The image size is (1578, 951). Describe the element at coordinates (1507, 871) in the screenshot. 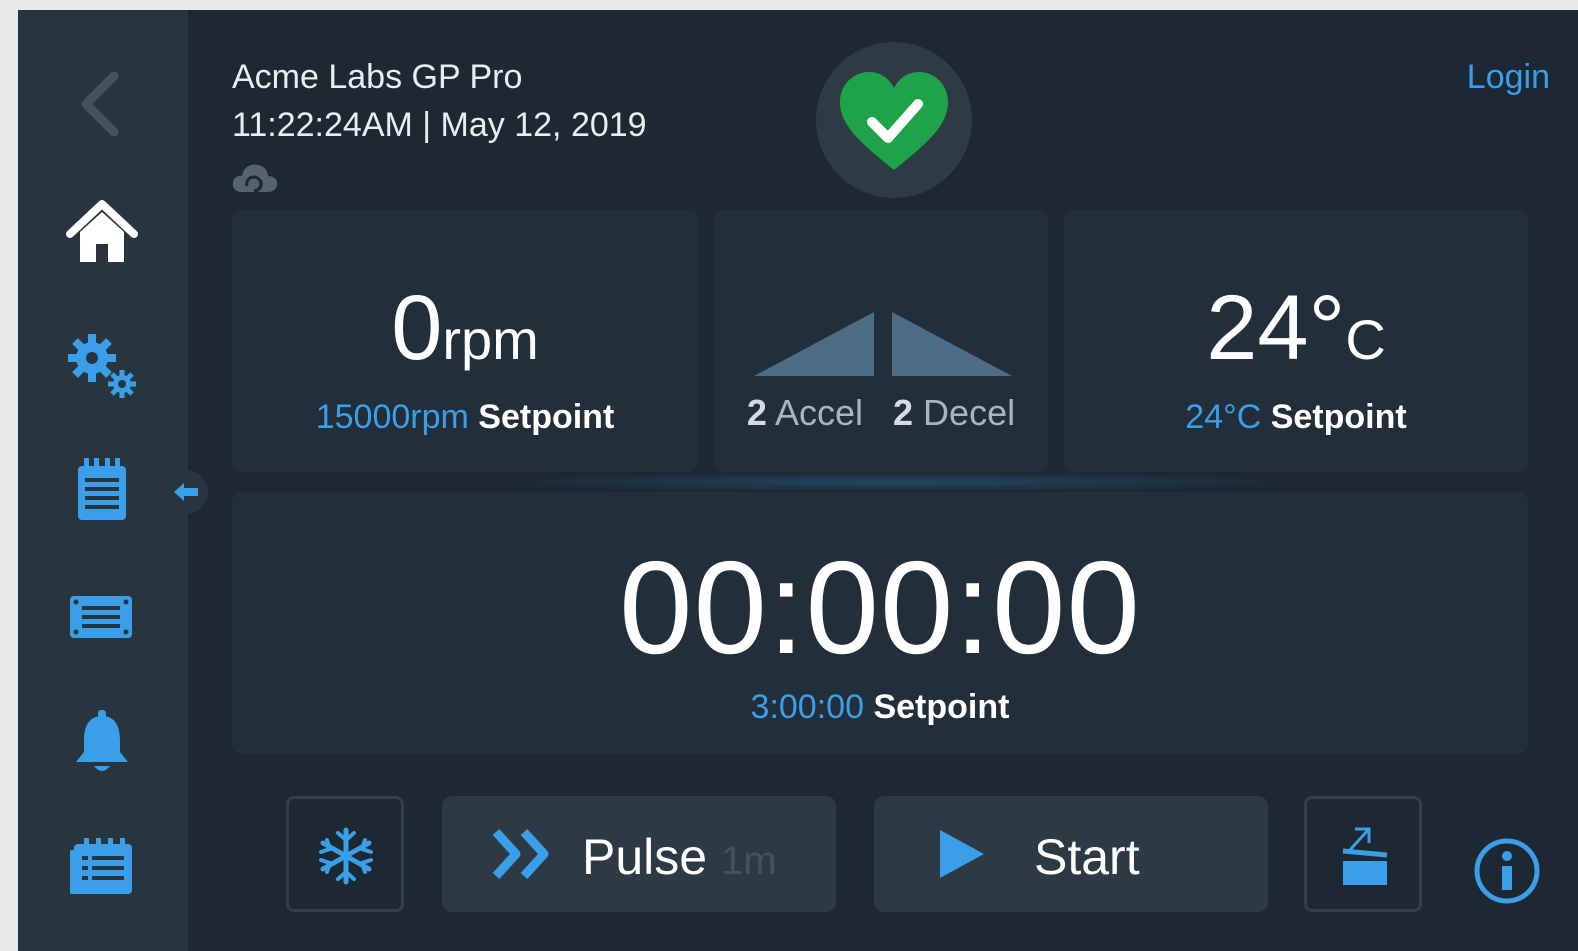

I see `info-icon` at that location.